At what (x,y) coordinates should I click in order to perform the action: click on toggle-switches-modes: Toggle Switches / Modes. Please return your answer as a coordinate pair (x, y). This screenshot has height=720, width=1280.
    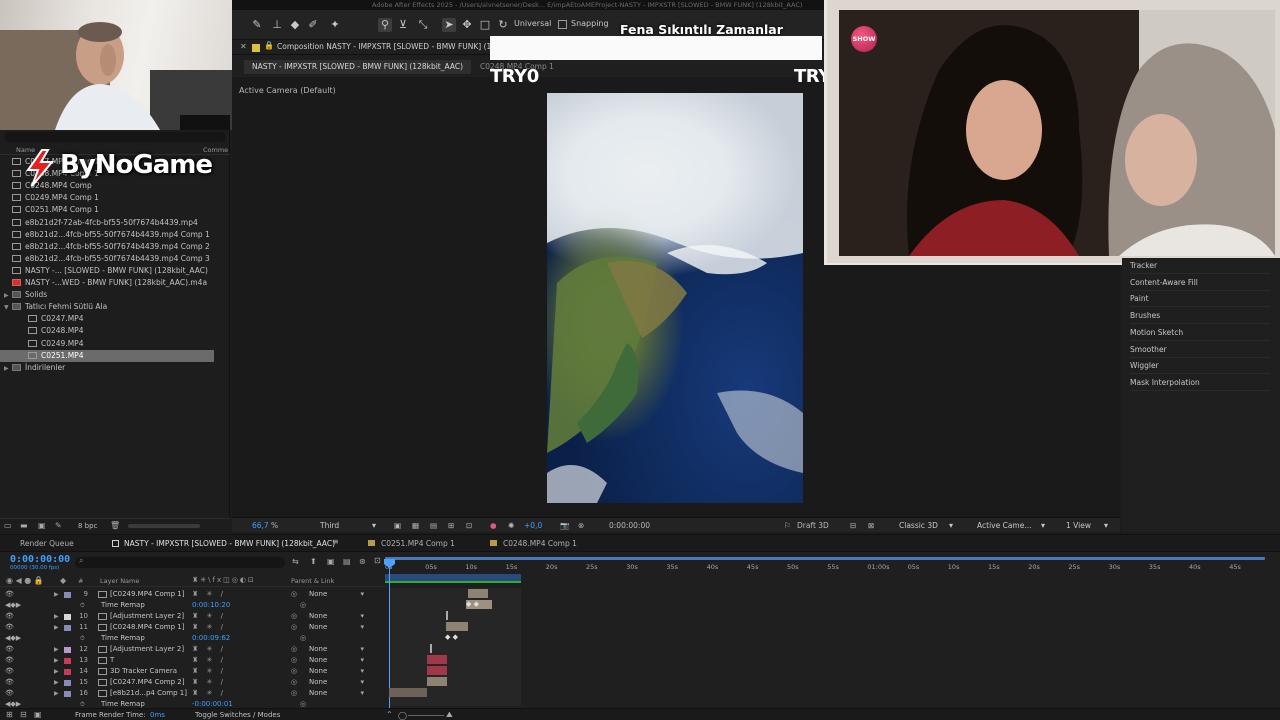
    Looking at the image, I should click on (237, 715).